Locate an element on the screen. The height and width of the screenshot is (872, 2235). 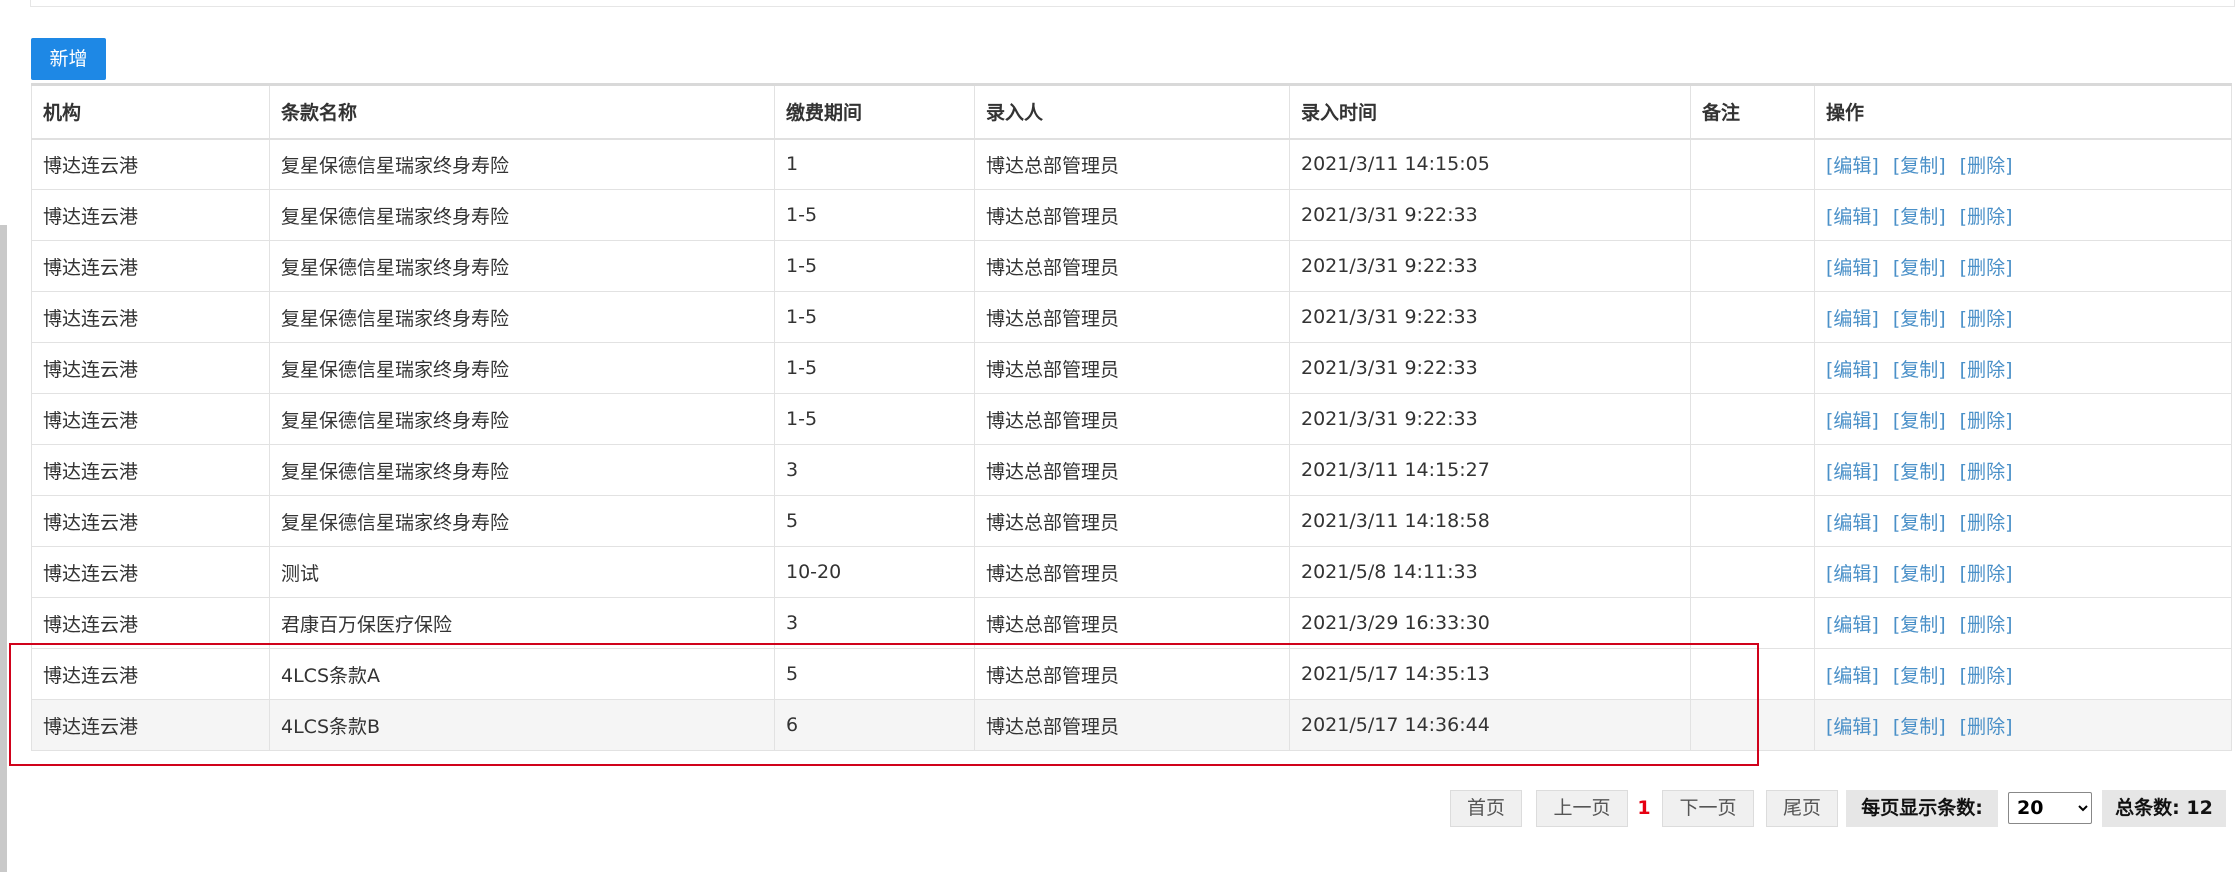
next-page-button: 下一页 is located at coordinates (1708, 808).